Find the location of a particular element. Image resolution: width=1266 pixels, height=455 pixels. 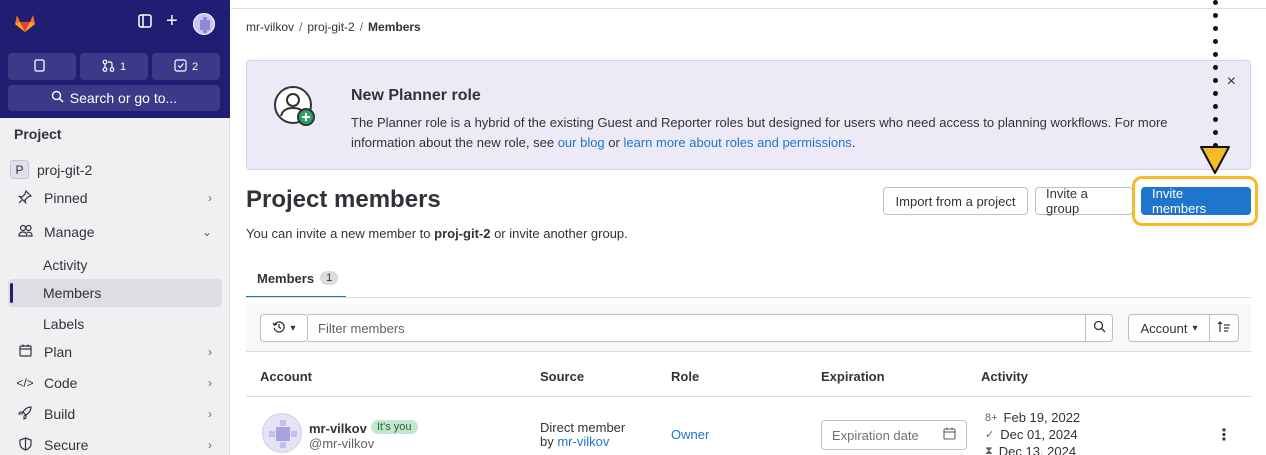

column-header-role: Role is located at coordinates (685, 376).